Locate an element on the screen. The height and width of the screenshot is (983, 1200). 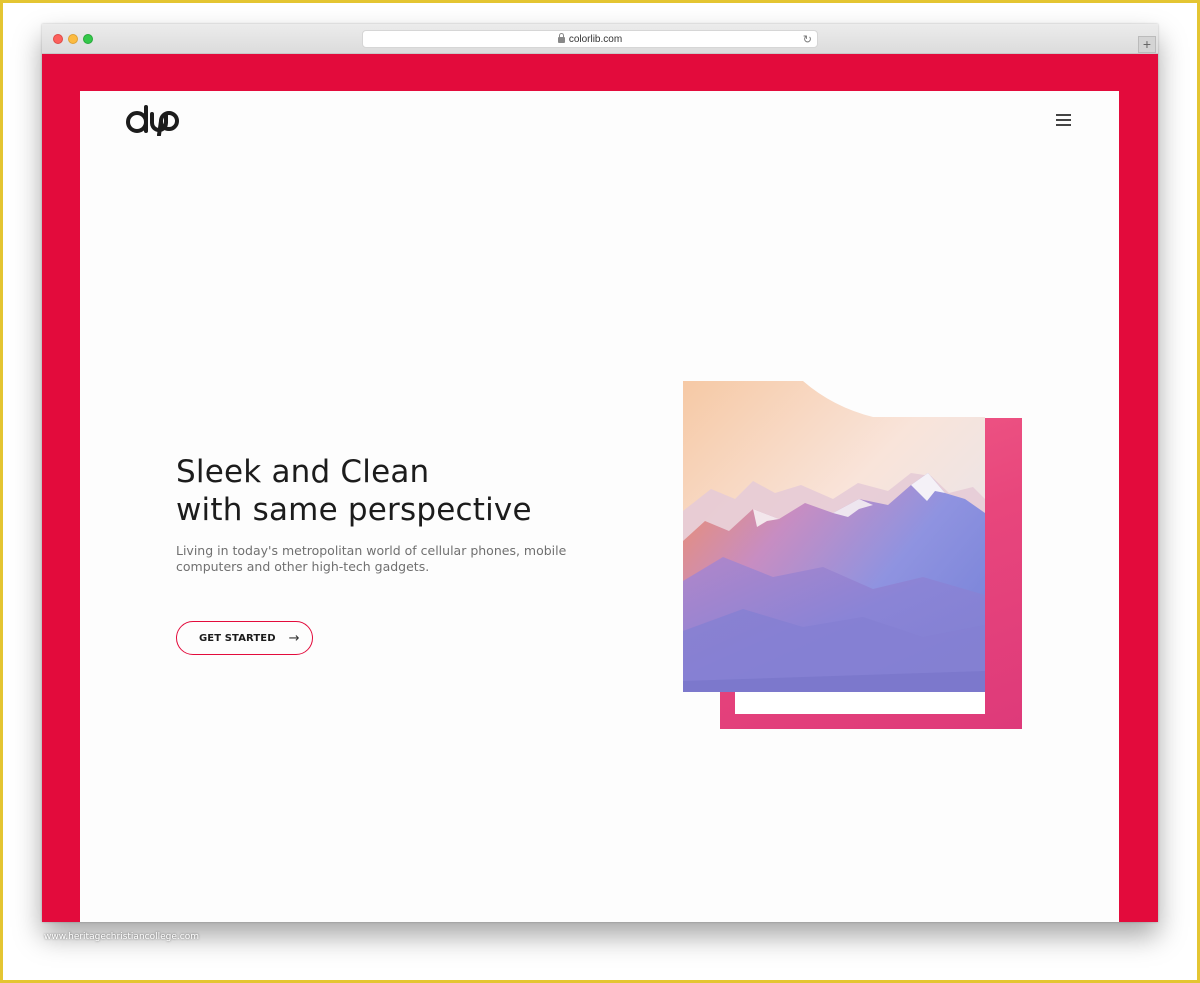
hero-title-line-1: Sleek and Clean is located at coordinates (303, 472).